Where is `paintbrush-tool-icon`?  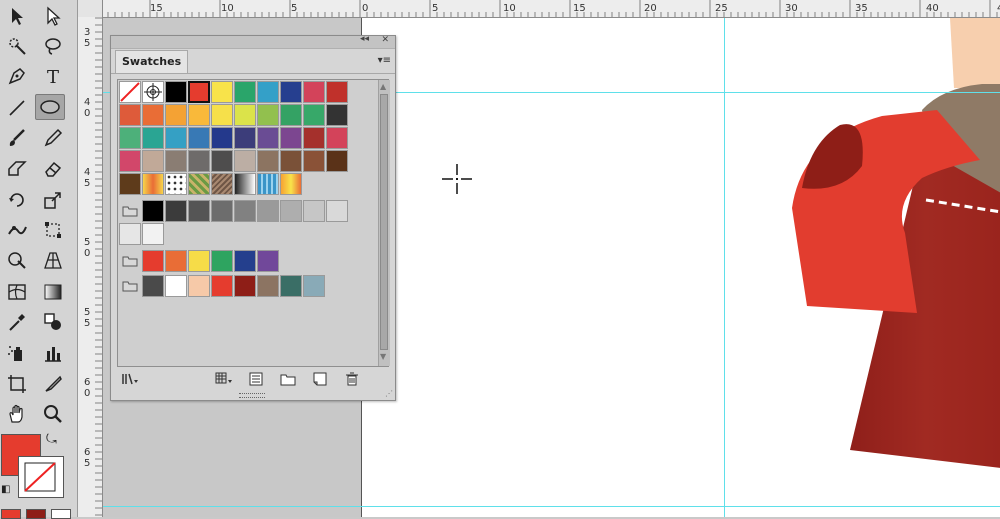
paintbrush-tool-icon is located at coordinates (17, 138).